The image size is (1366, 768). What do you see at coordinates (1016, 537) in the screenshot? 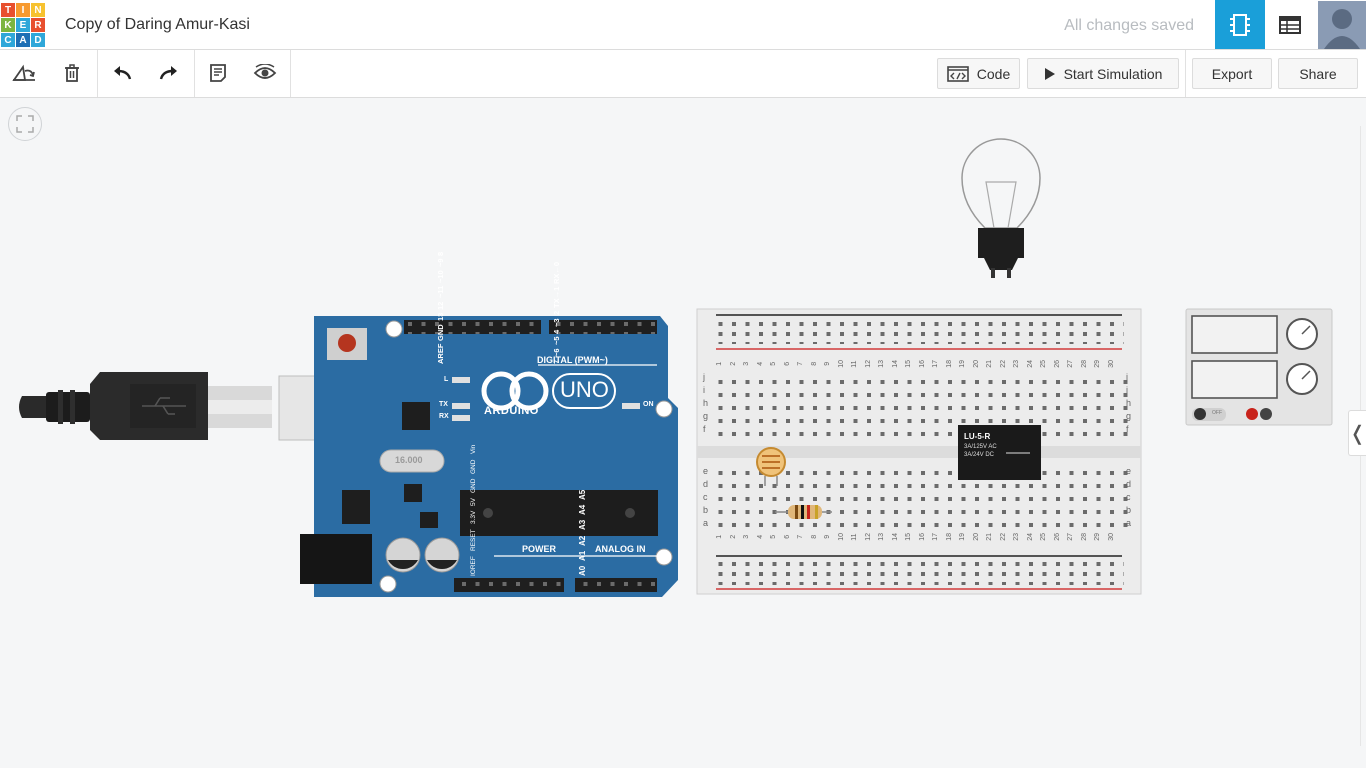
I see `column-number: 23` at bounding box center [1016, 537].